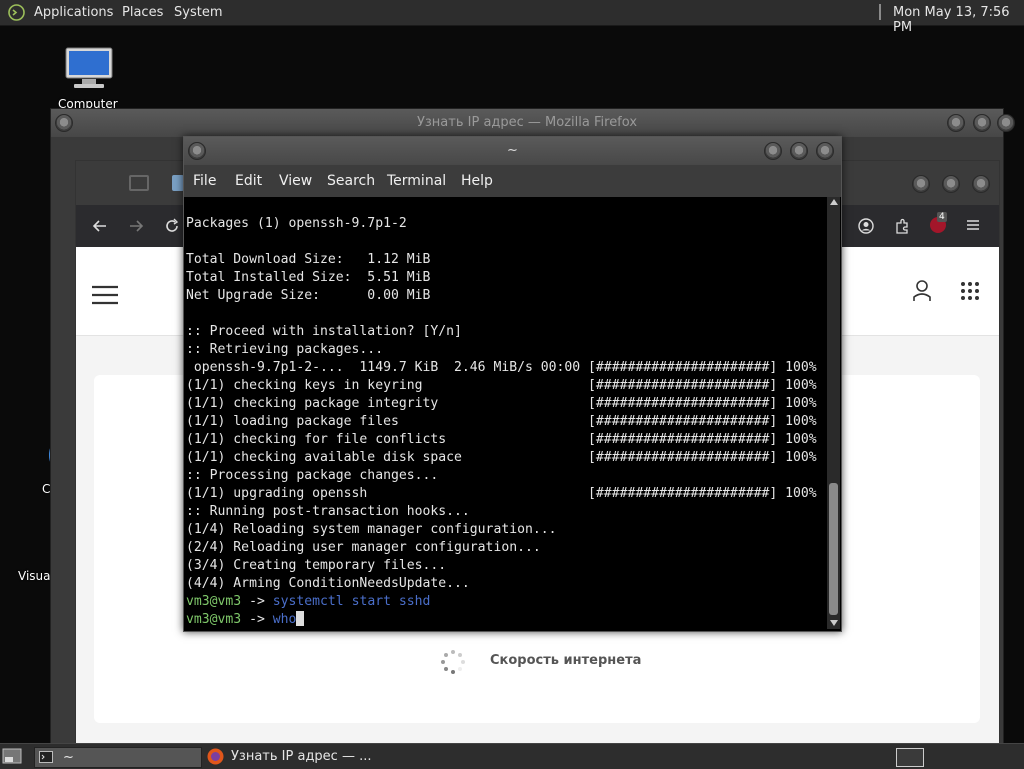 The image size is (1024, 769). Describe the element at coordinates (12, 756) in the screenshot. I see `show-desktop-icon` at that location.